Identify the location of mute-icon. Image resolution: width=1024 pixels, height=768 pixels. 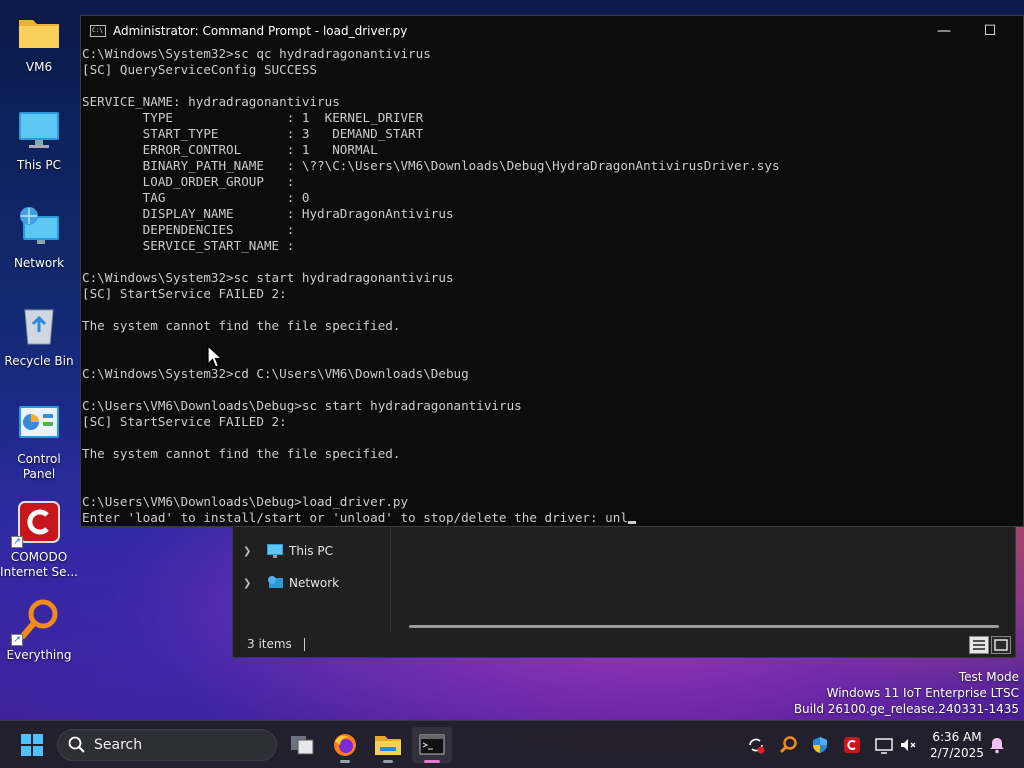
(908, 745).